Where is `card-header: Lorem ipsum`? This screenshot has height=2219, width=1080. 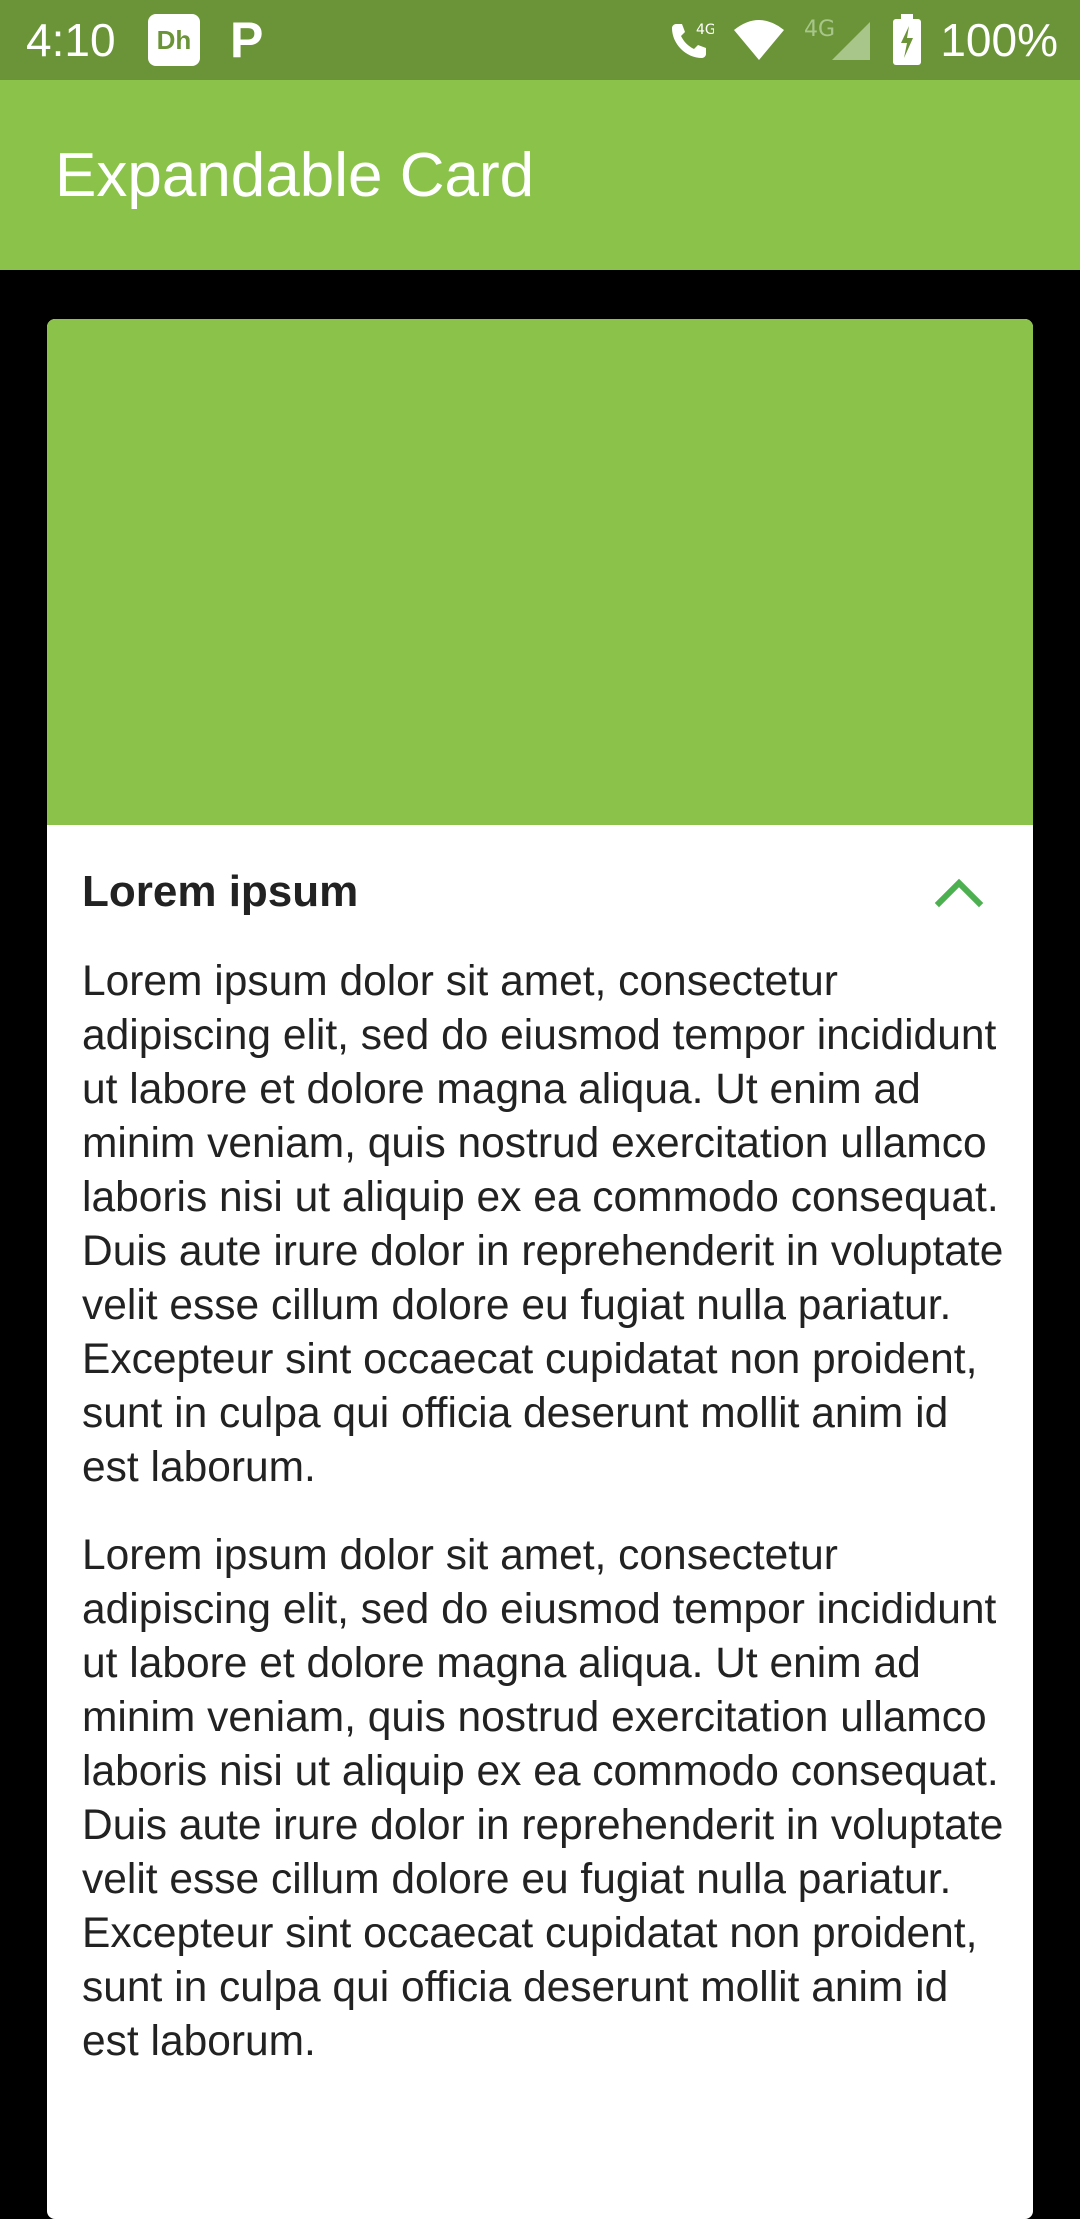
card-header: Lorem ipsum is located at coordinates (540, 890).